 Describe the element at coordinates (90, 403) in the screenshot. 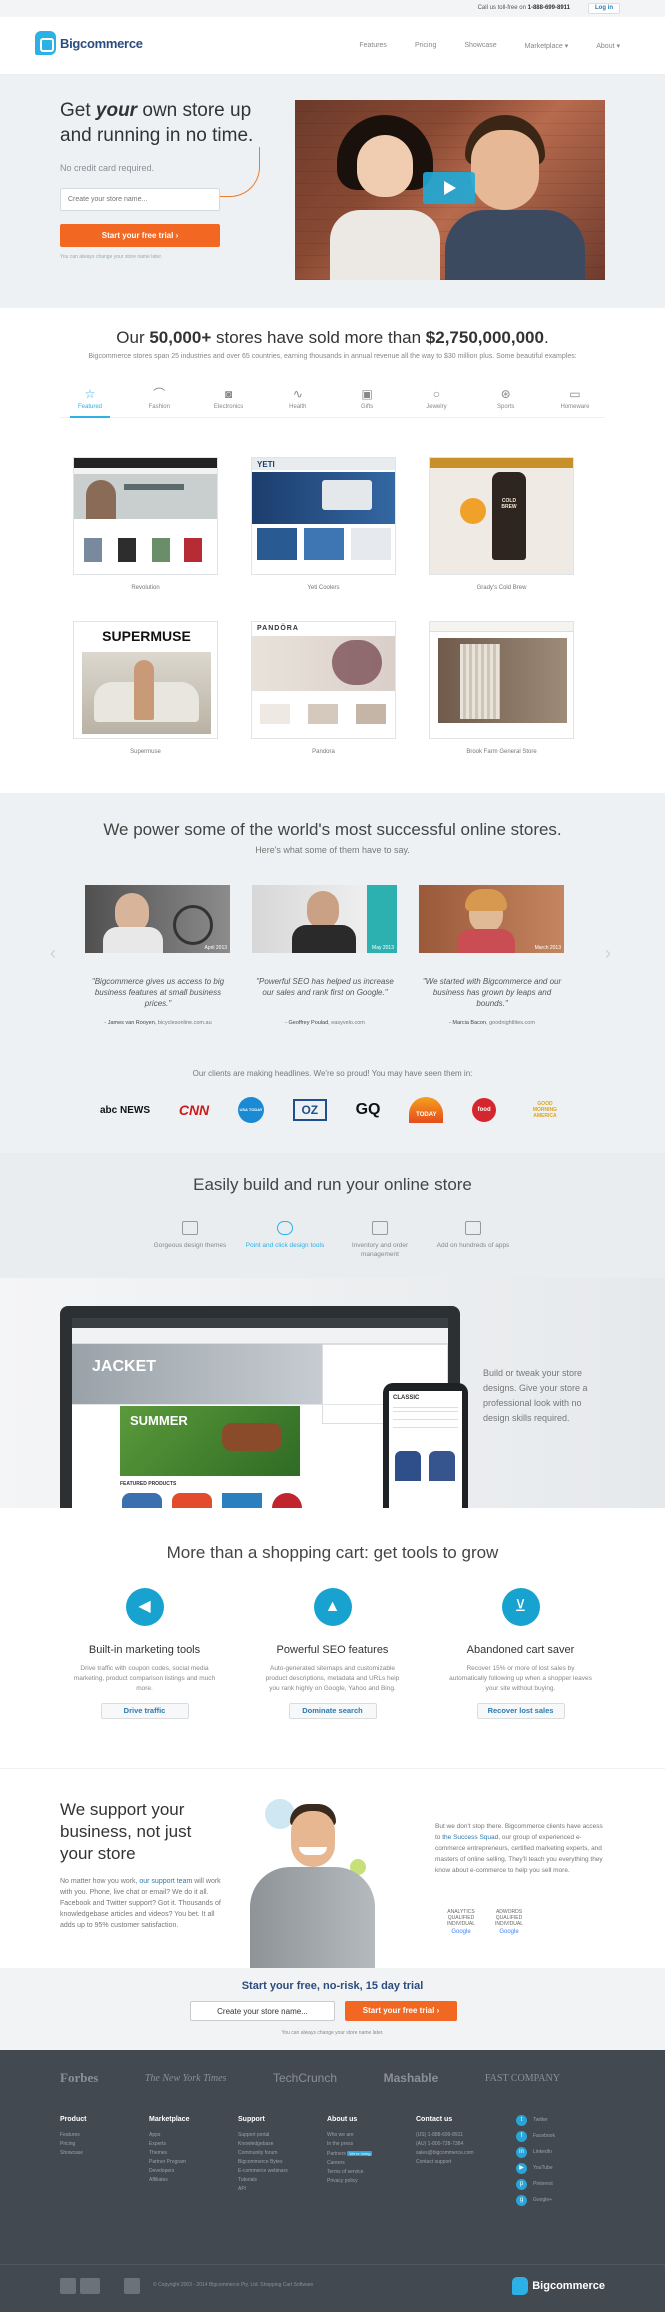

I see `tab-featured: ☆ Featured` at that location.